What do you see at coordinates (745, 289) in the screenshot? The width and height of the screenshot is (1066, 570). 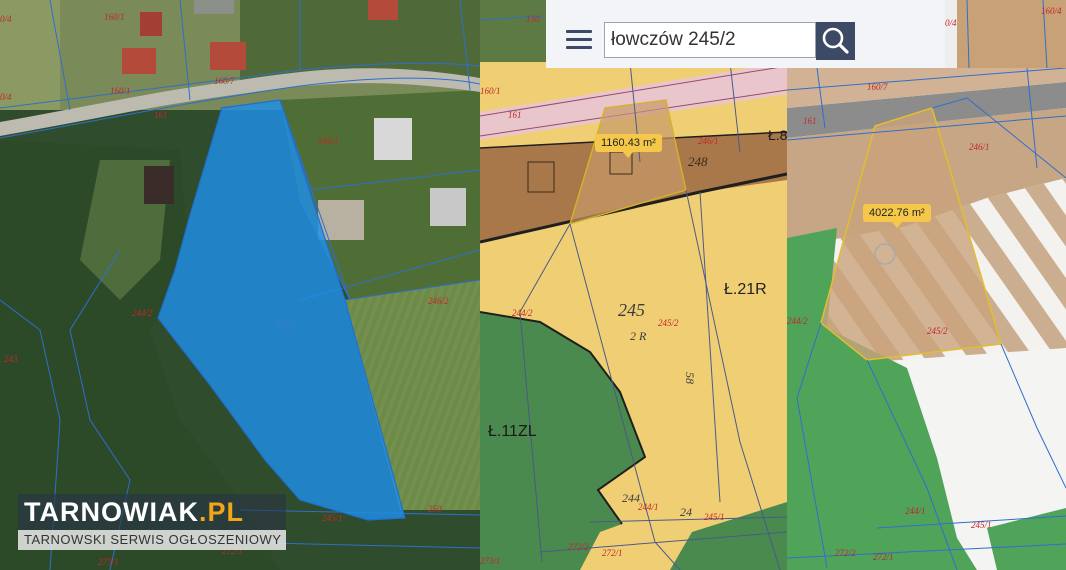 I see `zone-symbol: Ł.21R` at bounding box center [745, 289].